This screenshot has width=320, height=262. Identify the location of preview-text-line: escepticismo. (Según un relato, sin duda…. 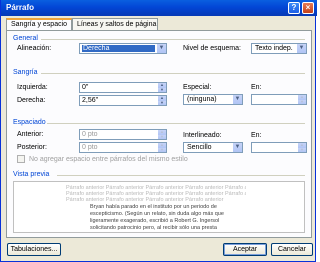
(157, 214).